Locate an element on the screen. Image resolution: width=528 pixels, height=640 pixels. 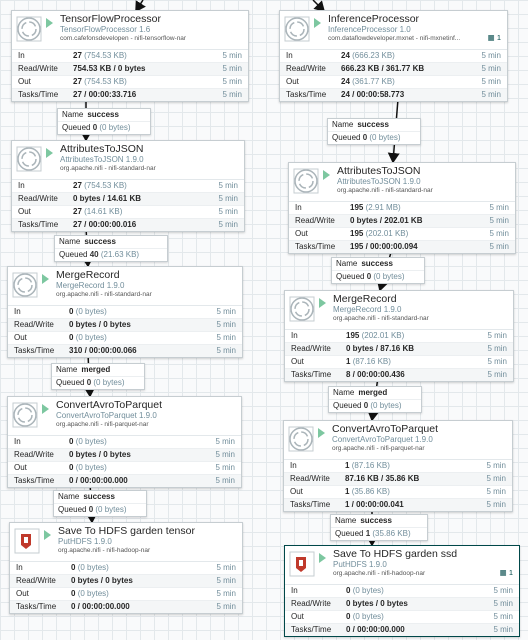
stat-row-out: Out 27 (754.53 KB) 5 min is located at coordinates (130, 82).